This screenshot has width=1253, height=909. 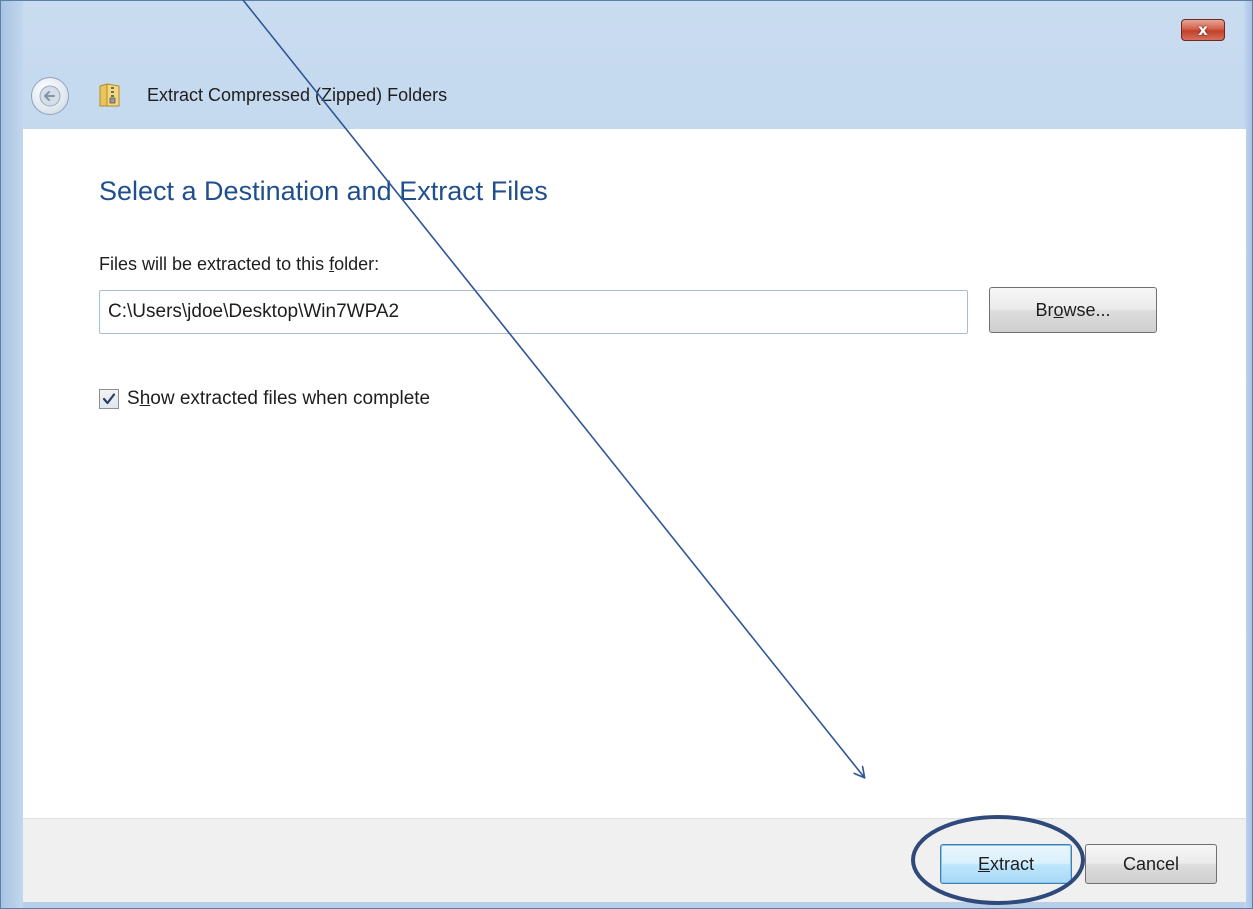 I want to click on page-heading: Select a Destination and Extract Files, so click(x=323, y=191).